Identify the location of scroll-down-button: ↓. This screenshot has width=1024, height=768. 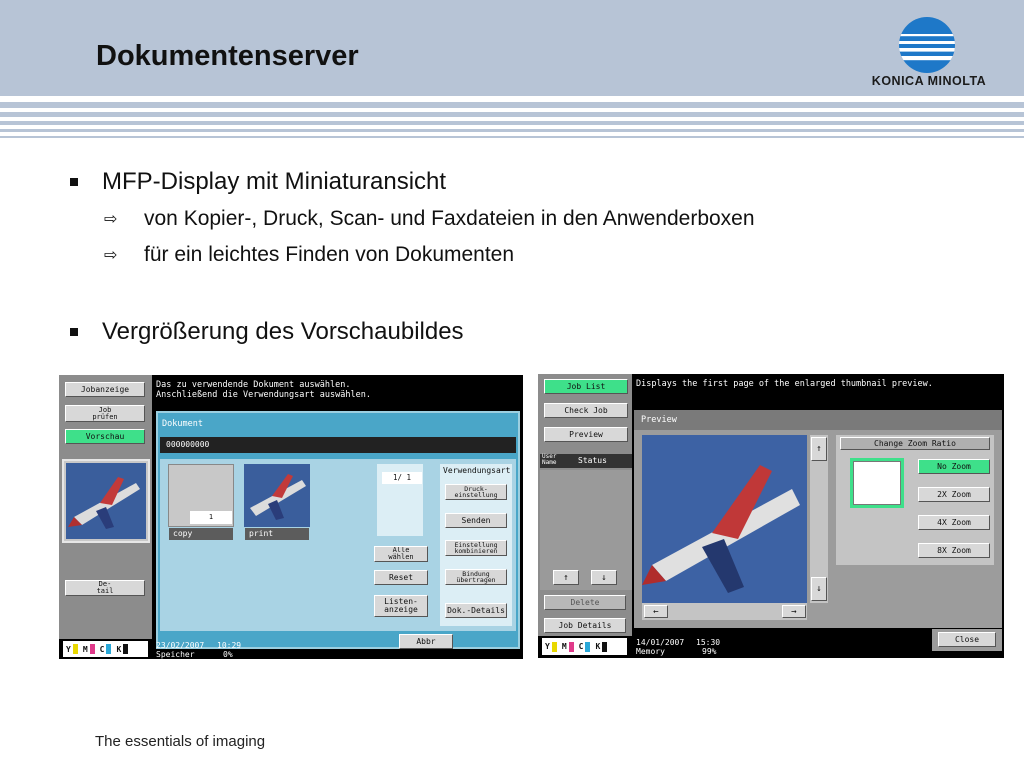
(604, 577).